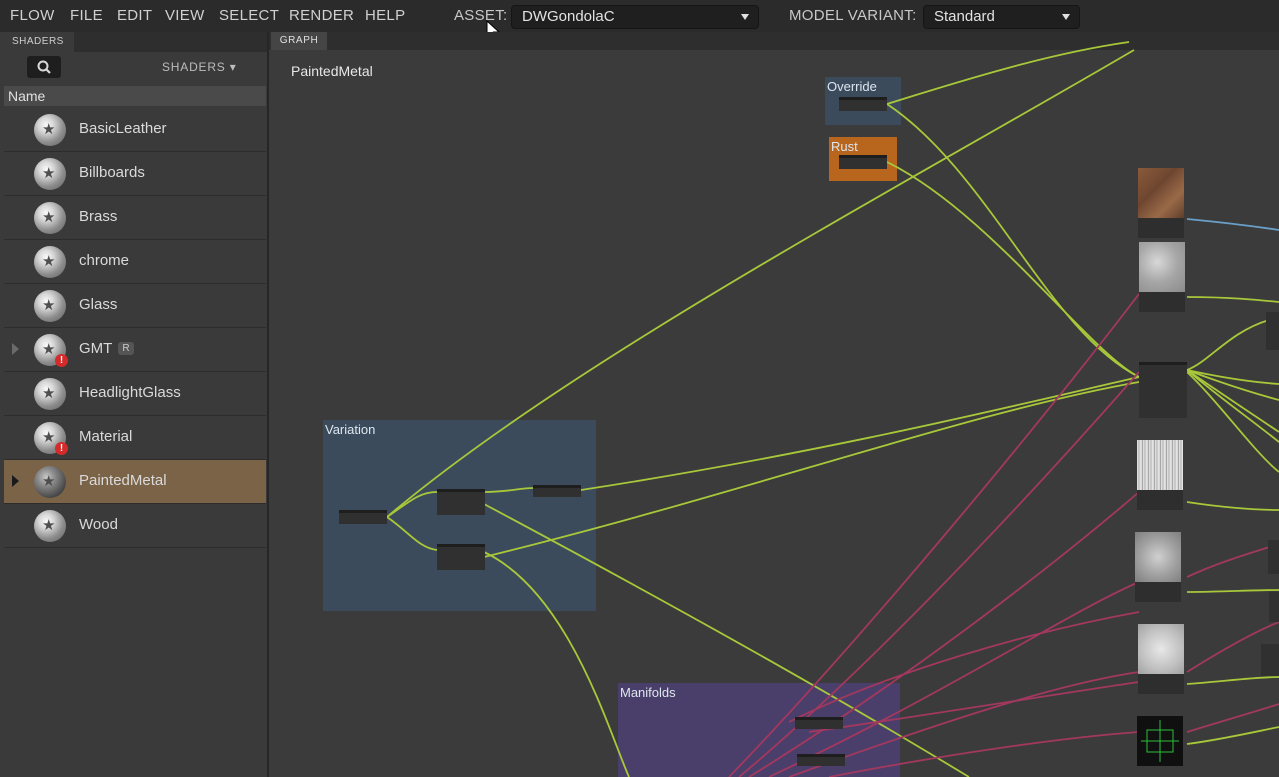 This screenshot has height=777, width=1279. Describe the element at coordinates (135, 526) in the screenshot. I see `shader-list-item: ★ Wood` at that location.